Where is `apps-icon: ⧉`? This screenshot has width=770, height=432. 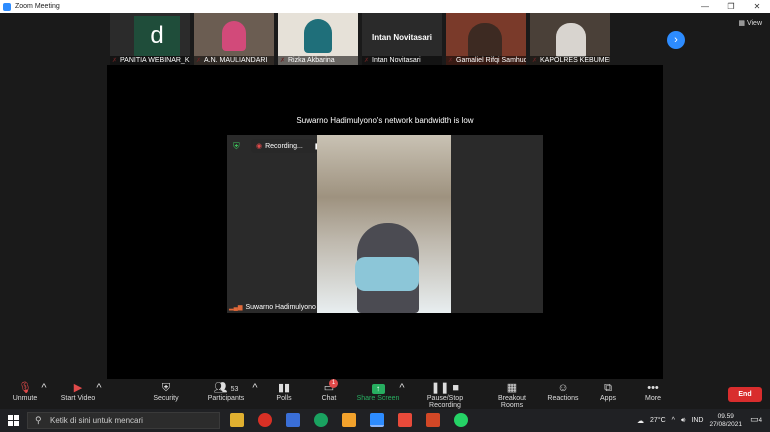
apps-icon: ⧉ is located at coordinates (608, 388).